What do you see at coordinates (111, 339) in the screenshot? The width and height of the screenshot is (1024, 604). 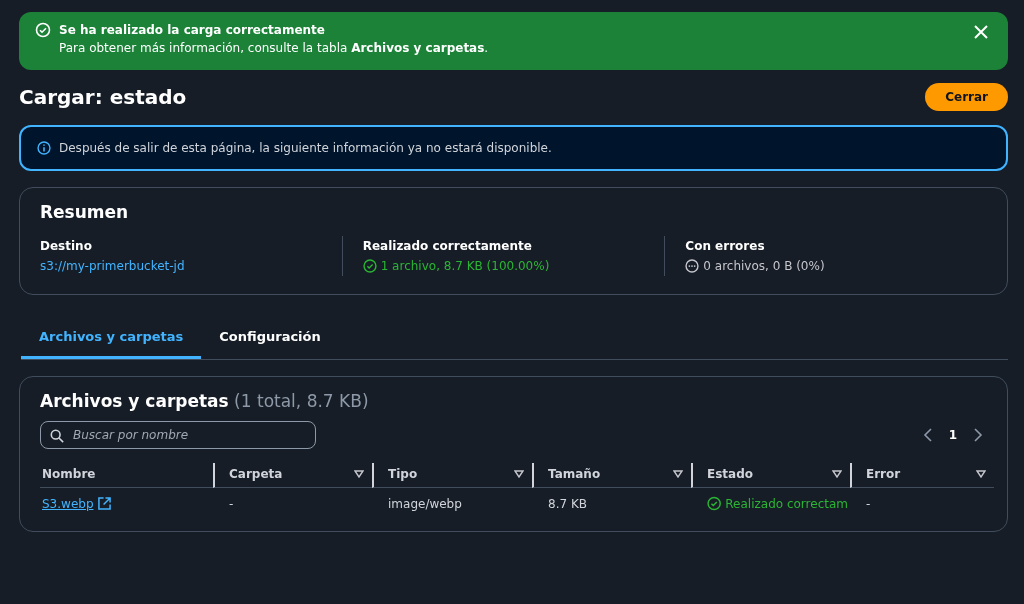 I see `tab: Archivos y carpetas` at bounding box center [111, 339].